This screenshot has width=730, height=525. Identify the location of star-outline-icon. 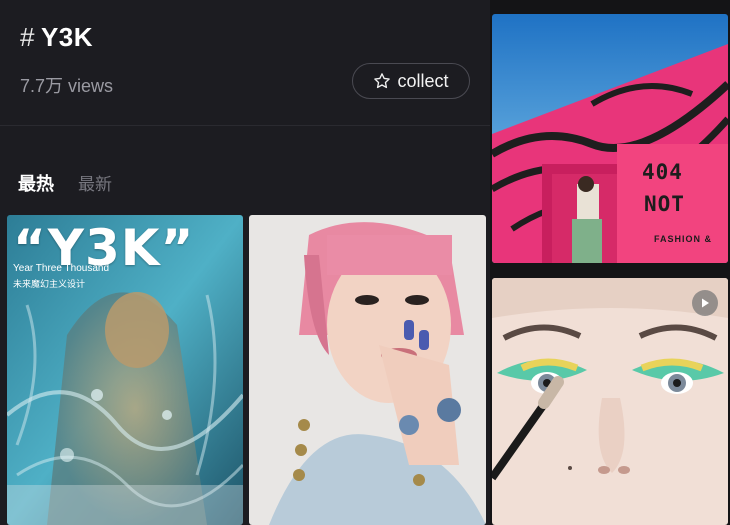
(382, 81).